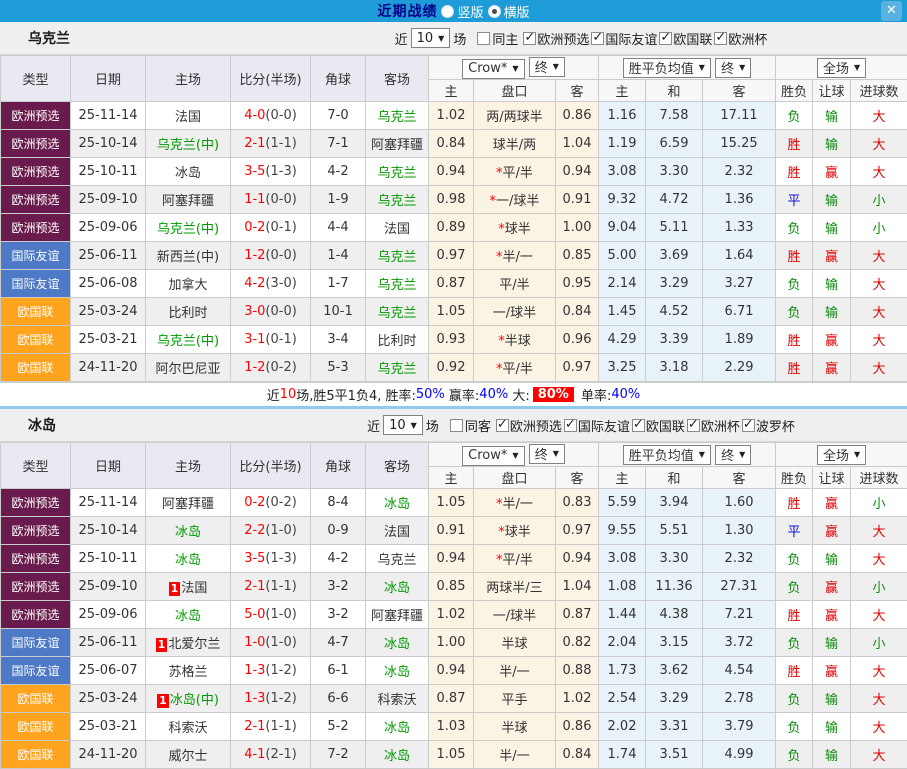 This screenshot has width=907, height=769. Describe the element at coordinates (188, 368) in the screenshot. I see `cell-home-team: 阿尔巴尼亚` at that location.